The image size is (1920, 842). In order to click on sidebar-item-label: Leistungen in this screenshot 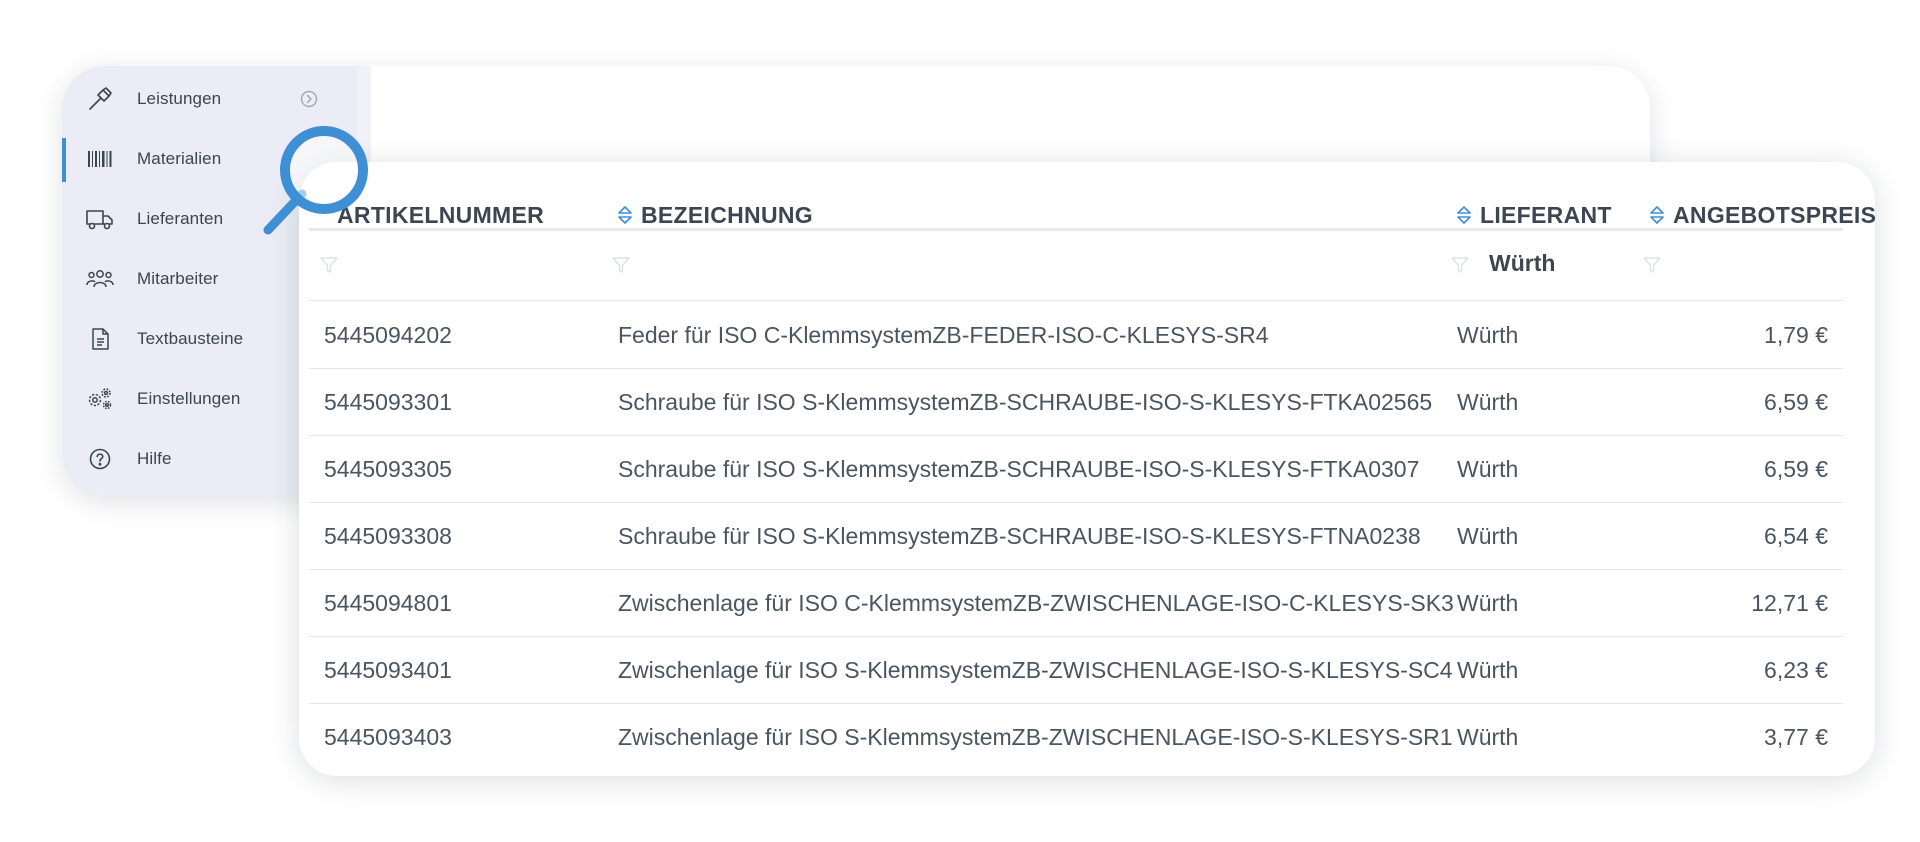, I will do `click(179, 98)`.